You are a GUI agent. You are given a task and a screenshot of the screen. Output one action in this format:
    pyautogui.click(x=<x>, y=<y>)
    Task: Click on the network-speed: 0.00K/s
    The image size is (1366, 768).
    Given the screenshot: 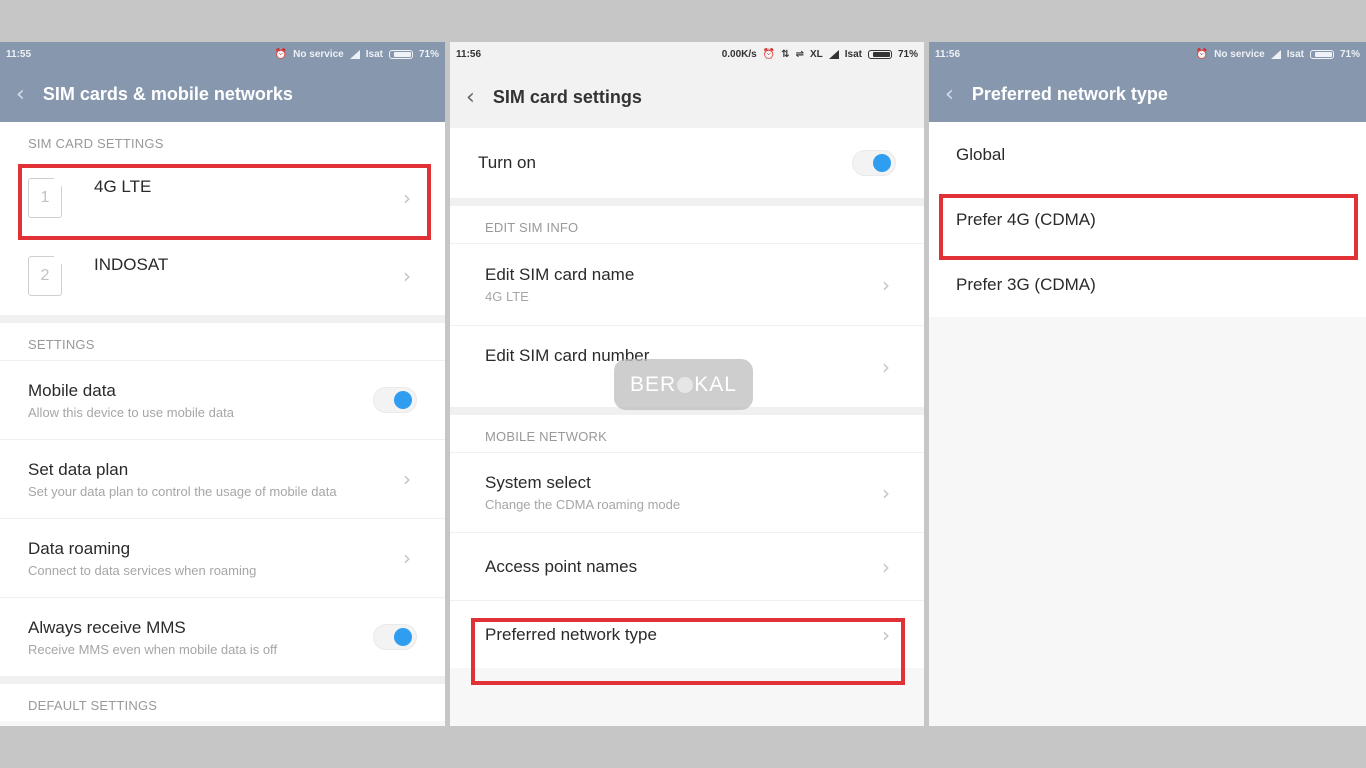 What is the action you would take?
    pyautogui.click(x=739, y=54)
    